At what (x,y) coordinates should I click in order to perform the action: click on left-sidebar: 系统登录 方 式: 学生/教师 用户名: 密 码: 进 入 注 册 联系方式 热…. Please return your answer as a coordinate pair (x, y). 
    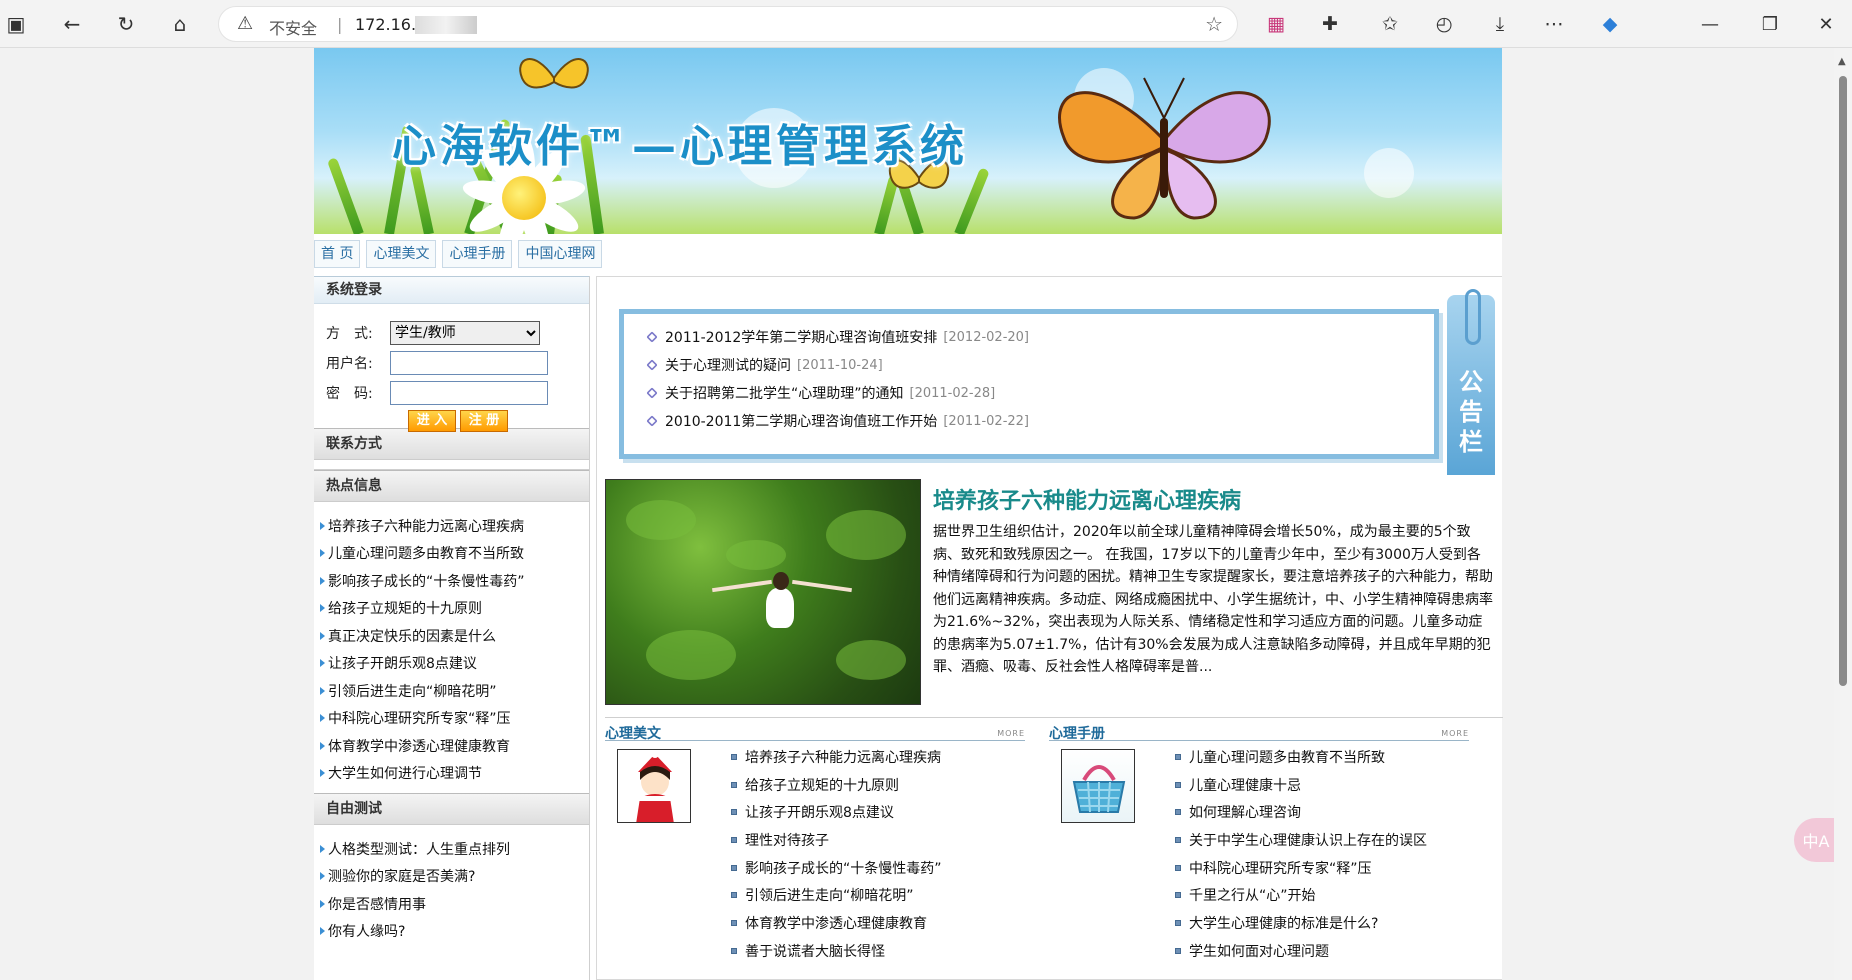
    Looking at the image, I should click on (452, 628).